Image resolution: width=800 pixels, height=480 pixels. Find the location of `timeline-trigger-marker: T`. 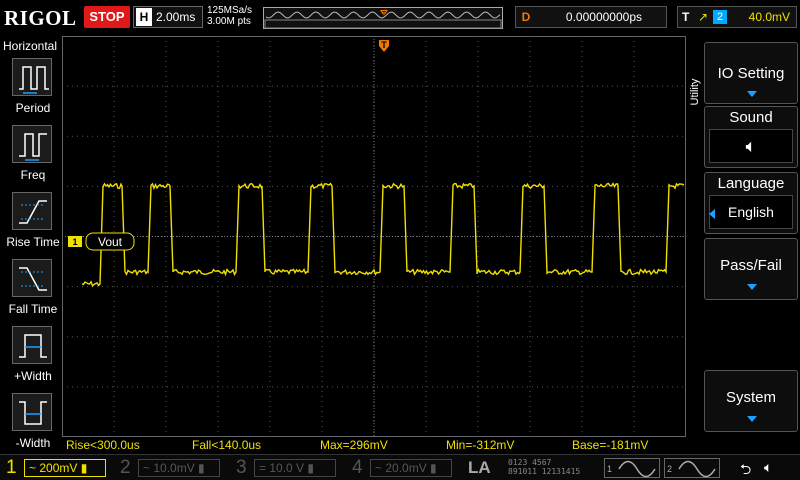

timeline-trigger-marker: T is located at coordinates (384, 14).